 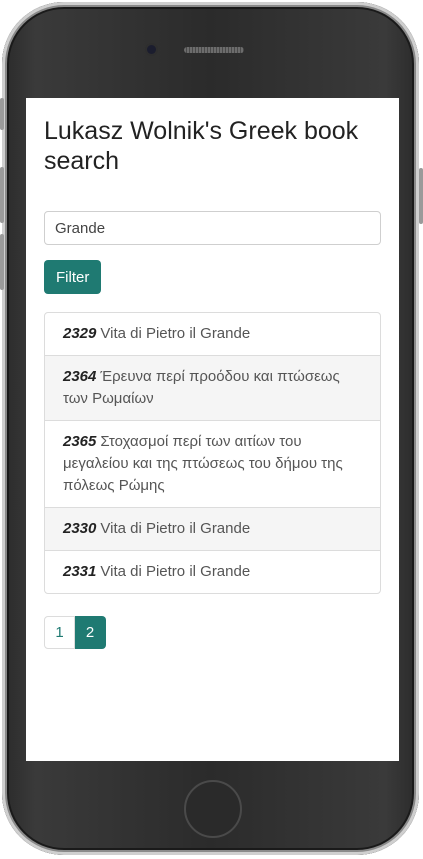 I want to click on page-link-2: 2, so click(x=90, y=632).